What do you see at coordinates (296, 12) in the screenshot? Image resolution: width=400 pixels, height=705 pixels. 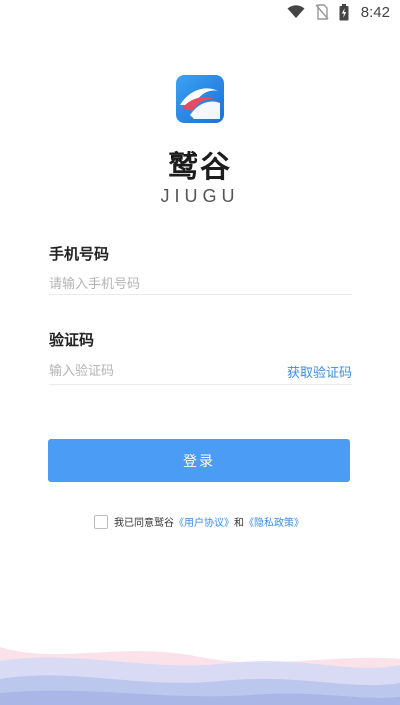 I see `wifi-icon` at bounding box center [296, 12].